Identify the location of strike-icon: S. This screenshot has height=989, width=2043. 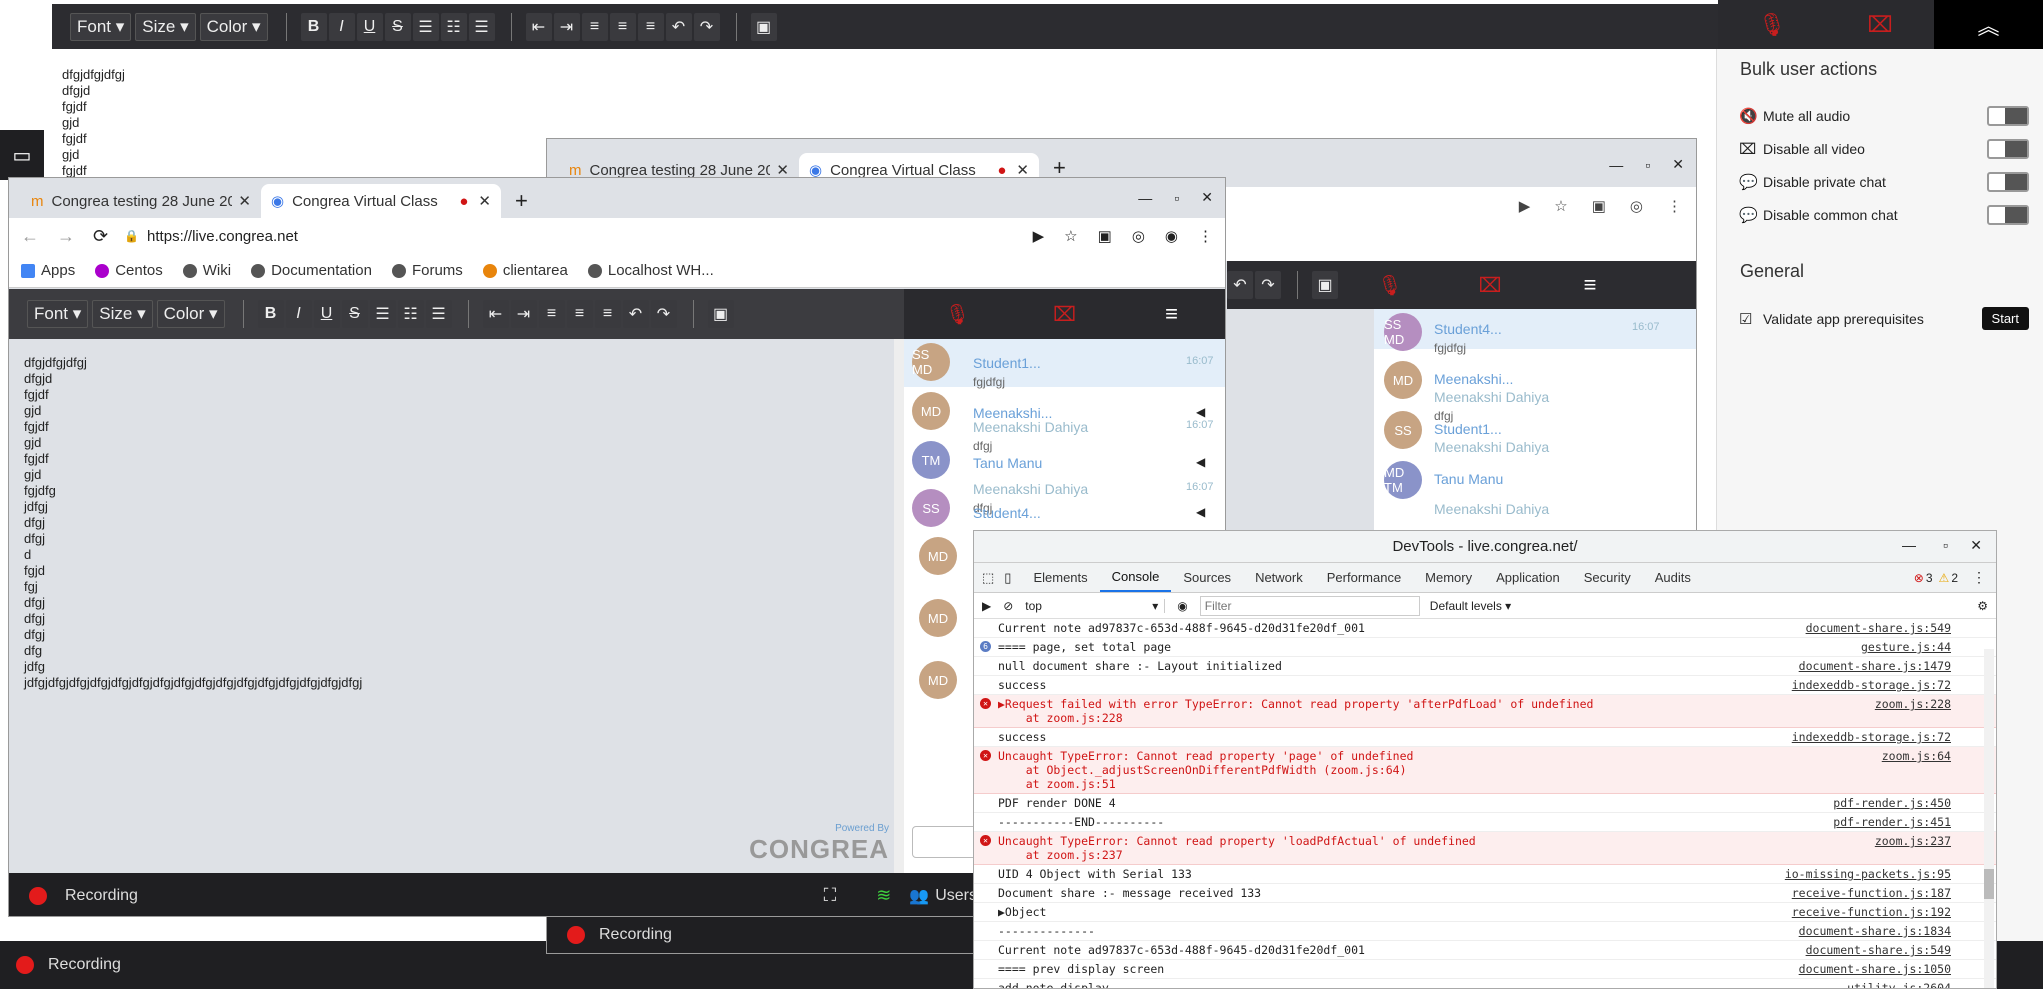
(397, 26).